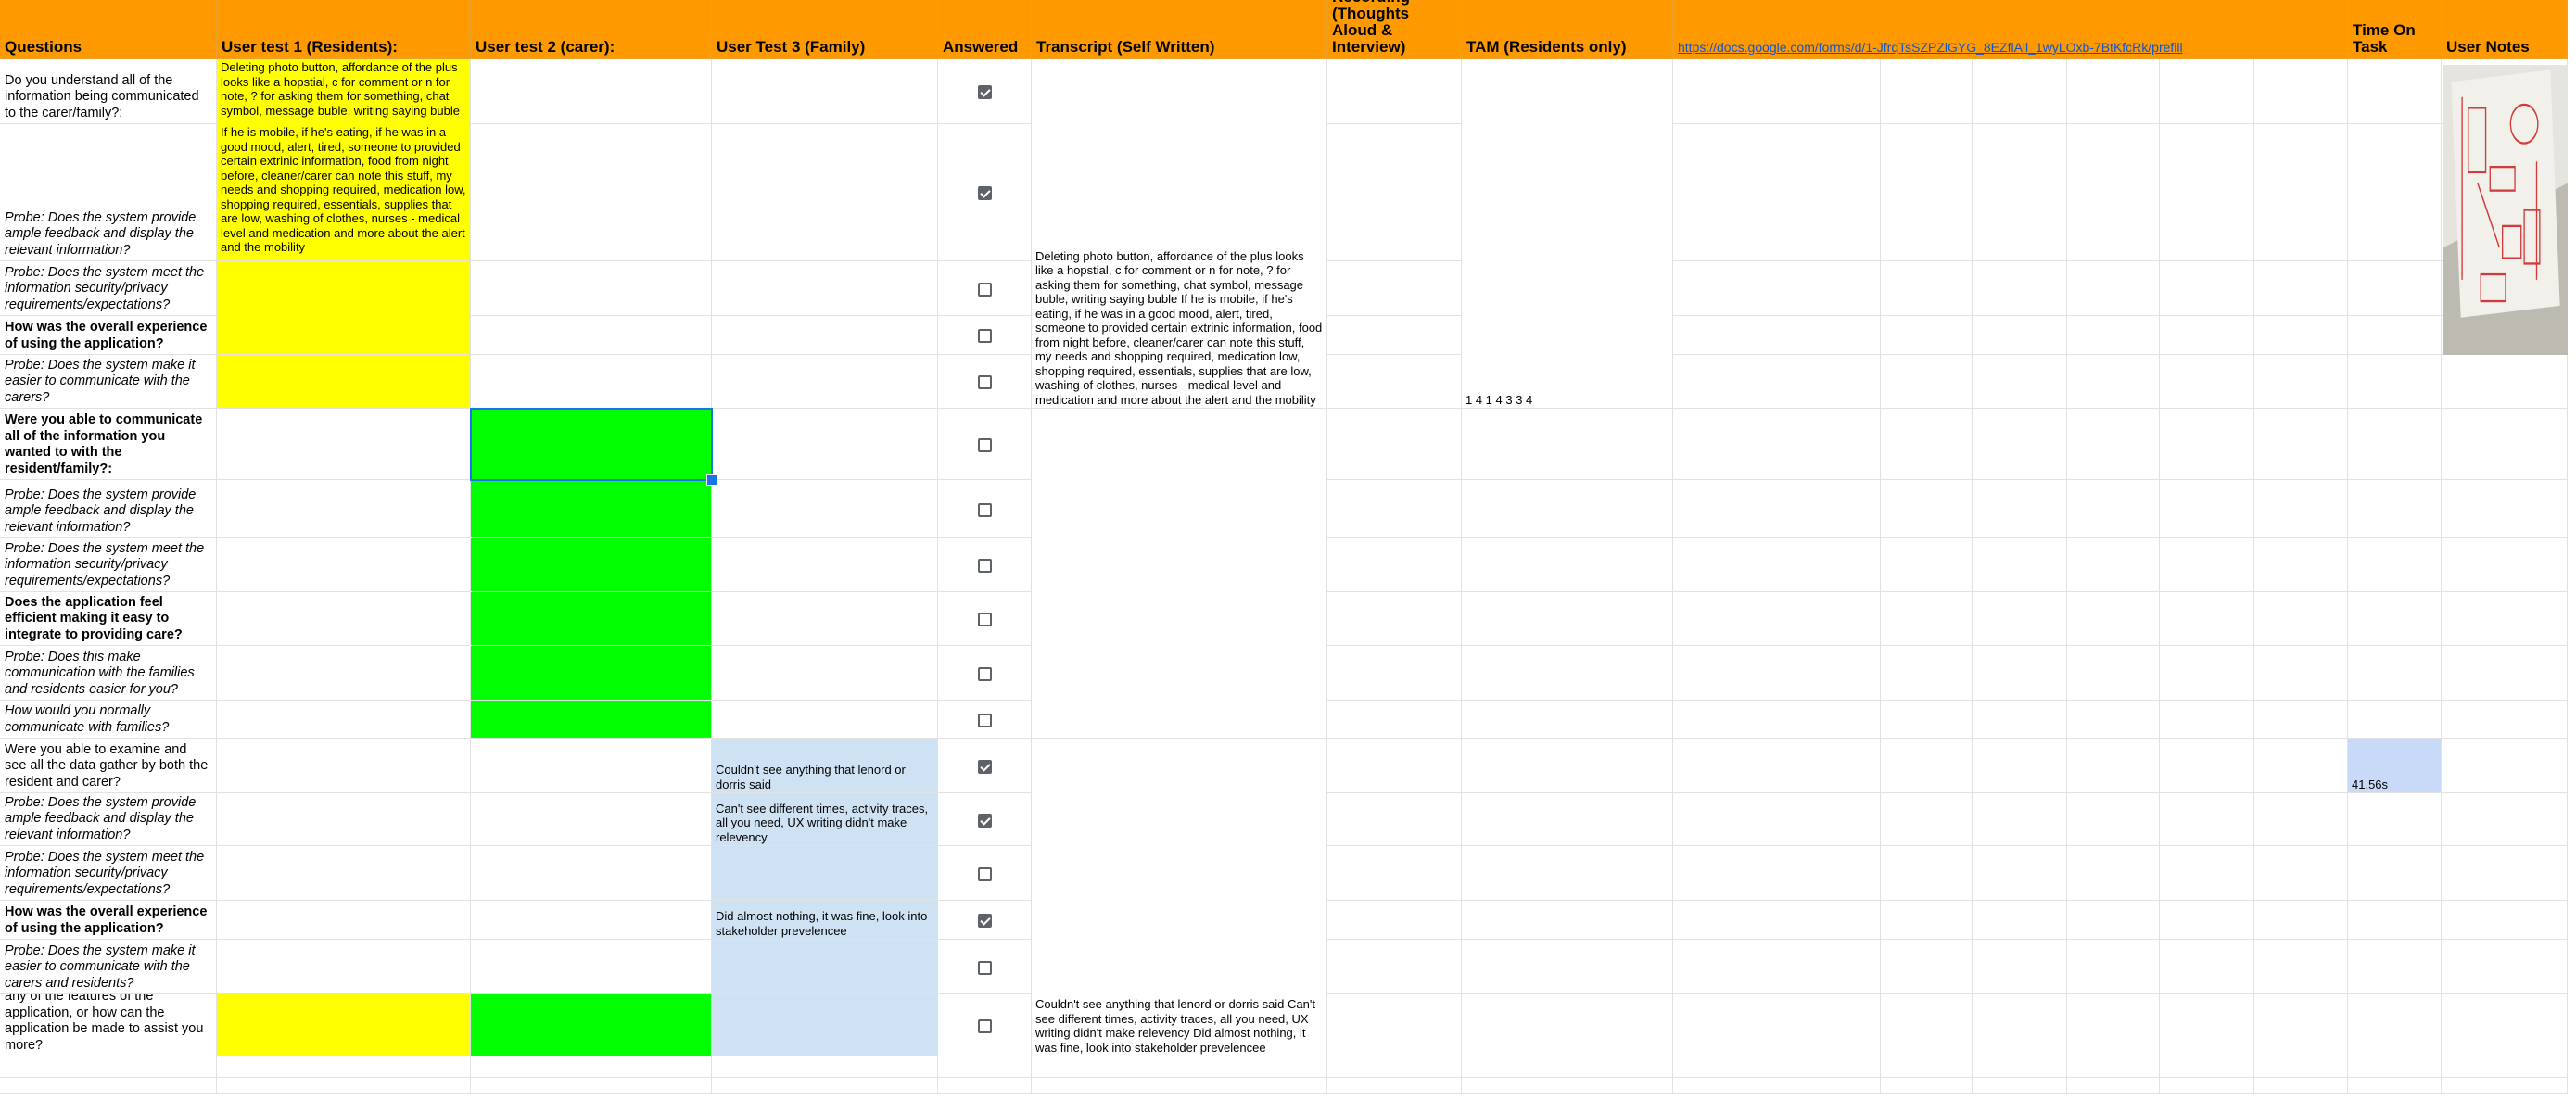 The width and height of the screenshot is (2576, 1100). Describe the element at coordinates (1179, 574) in the screenshot. I see `transcript-block` at that location.